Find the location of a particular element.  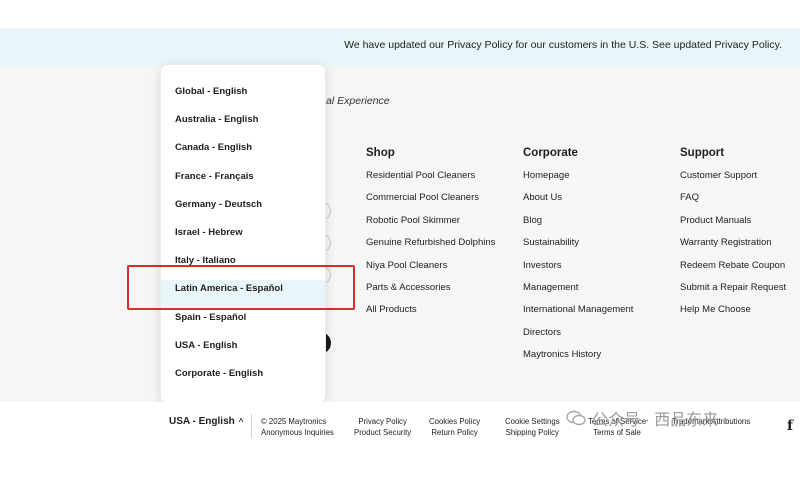

footer-link: Homepage is located at coordinates (578, 180).